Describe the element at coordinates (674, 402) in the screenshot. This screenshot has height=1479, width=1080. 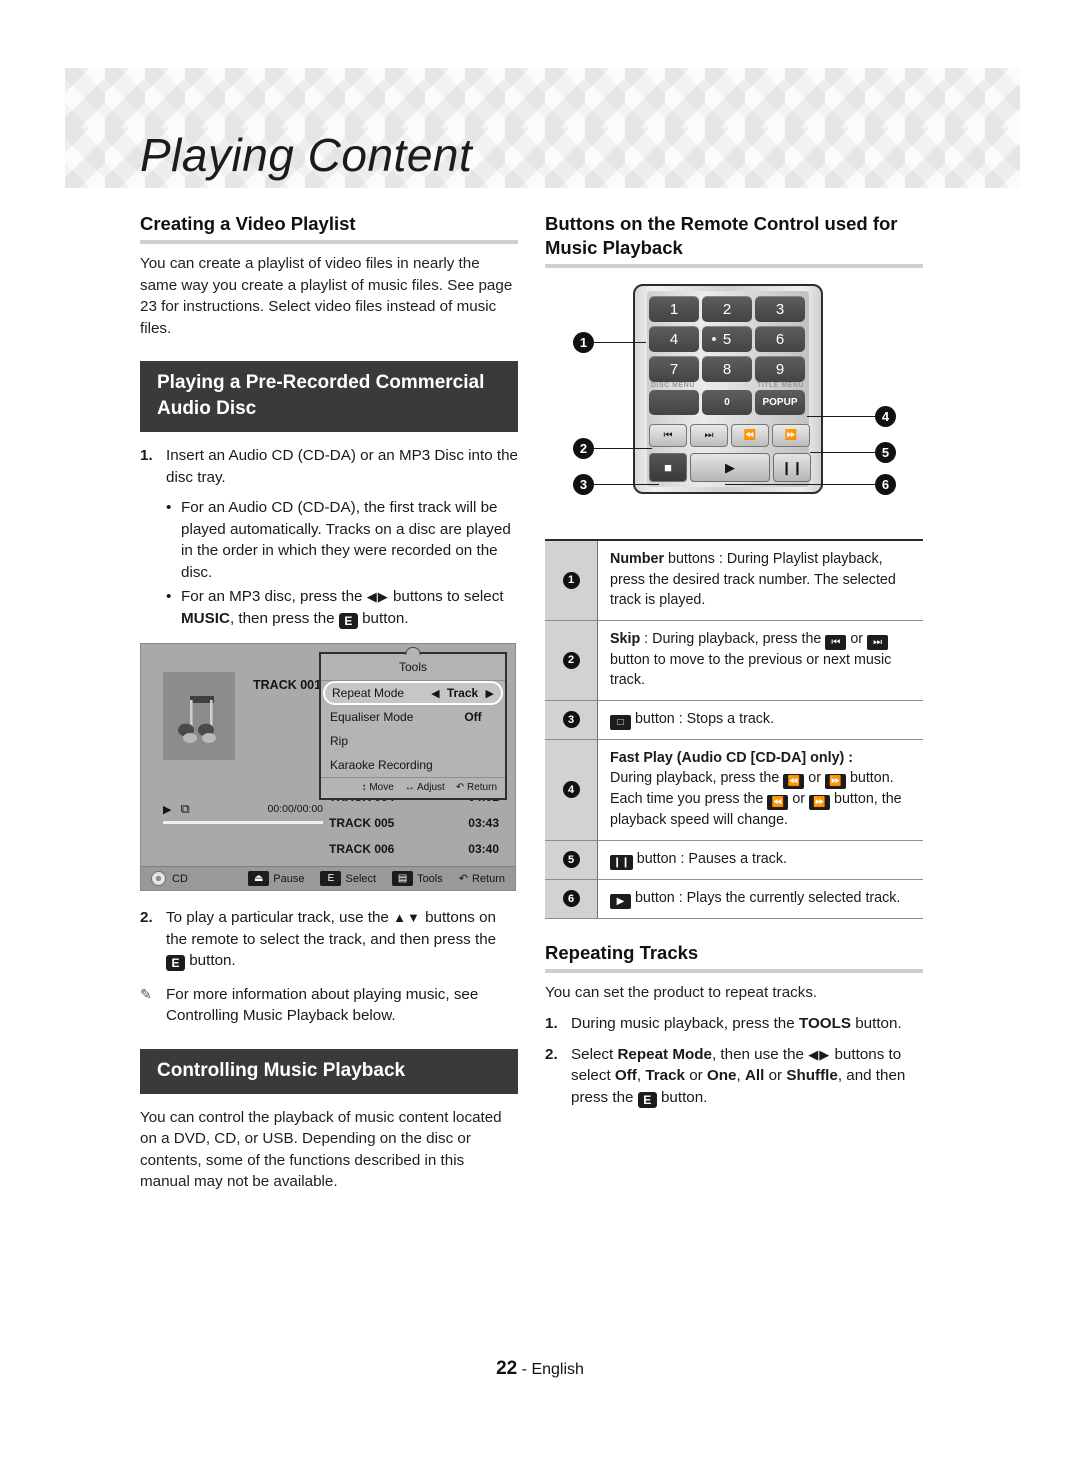
I see `remote-key-disc-menu` at that location.